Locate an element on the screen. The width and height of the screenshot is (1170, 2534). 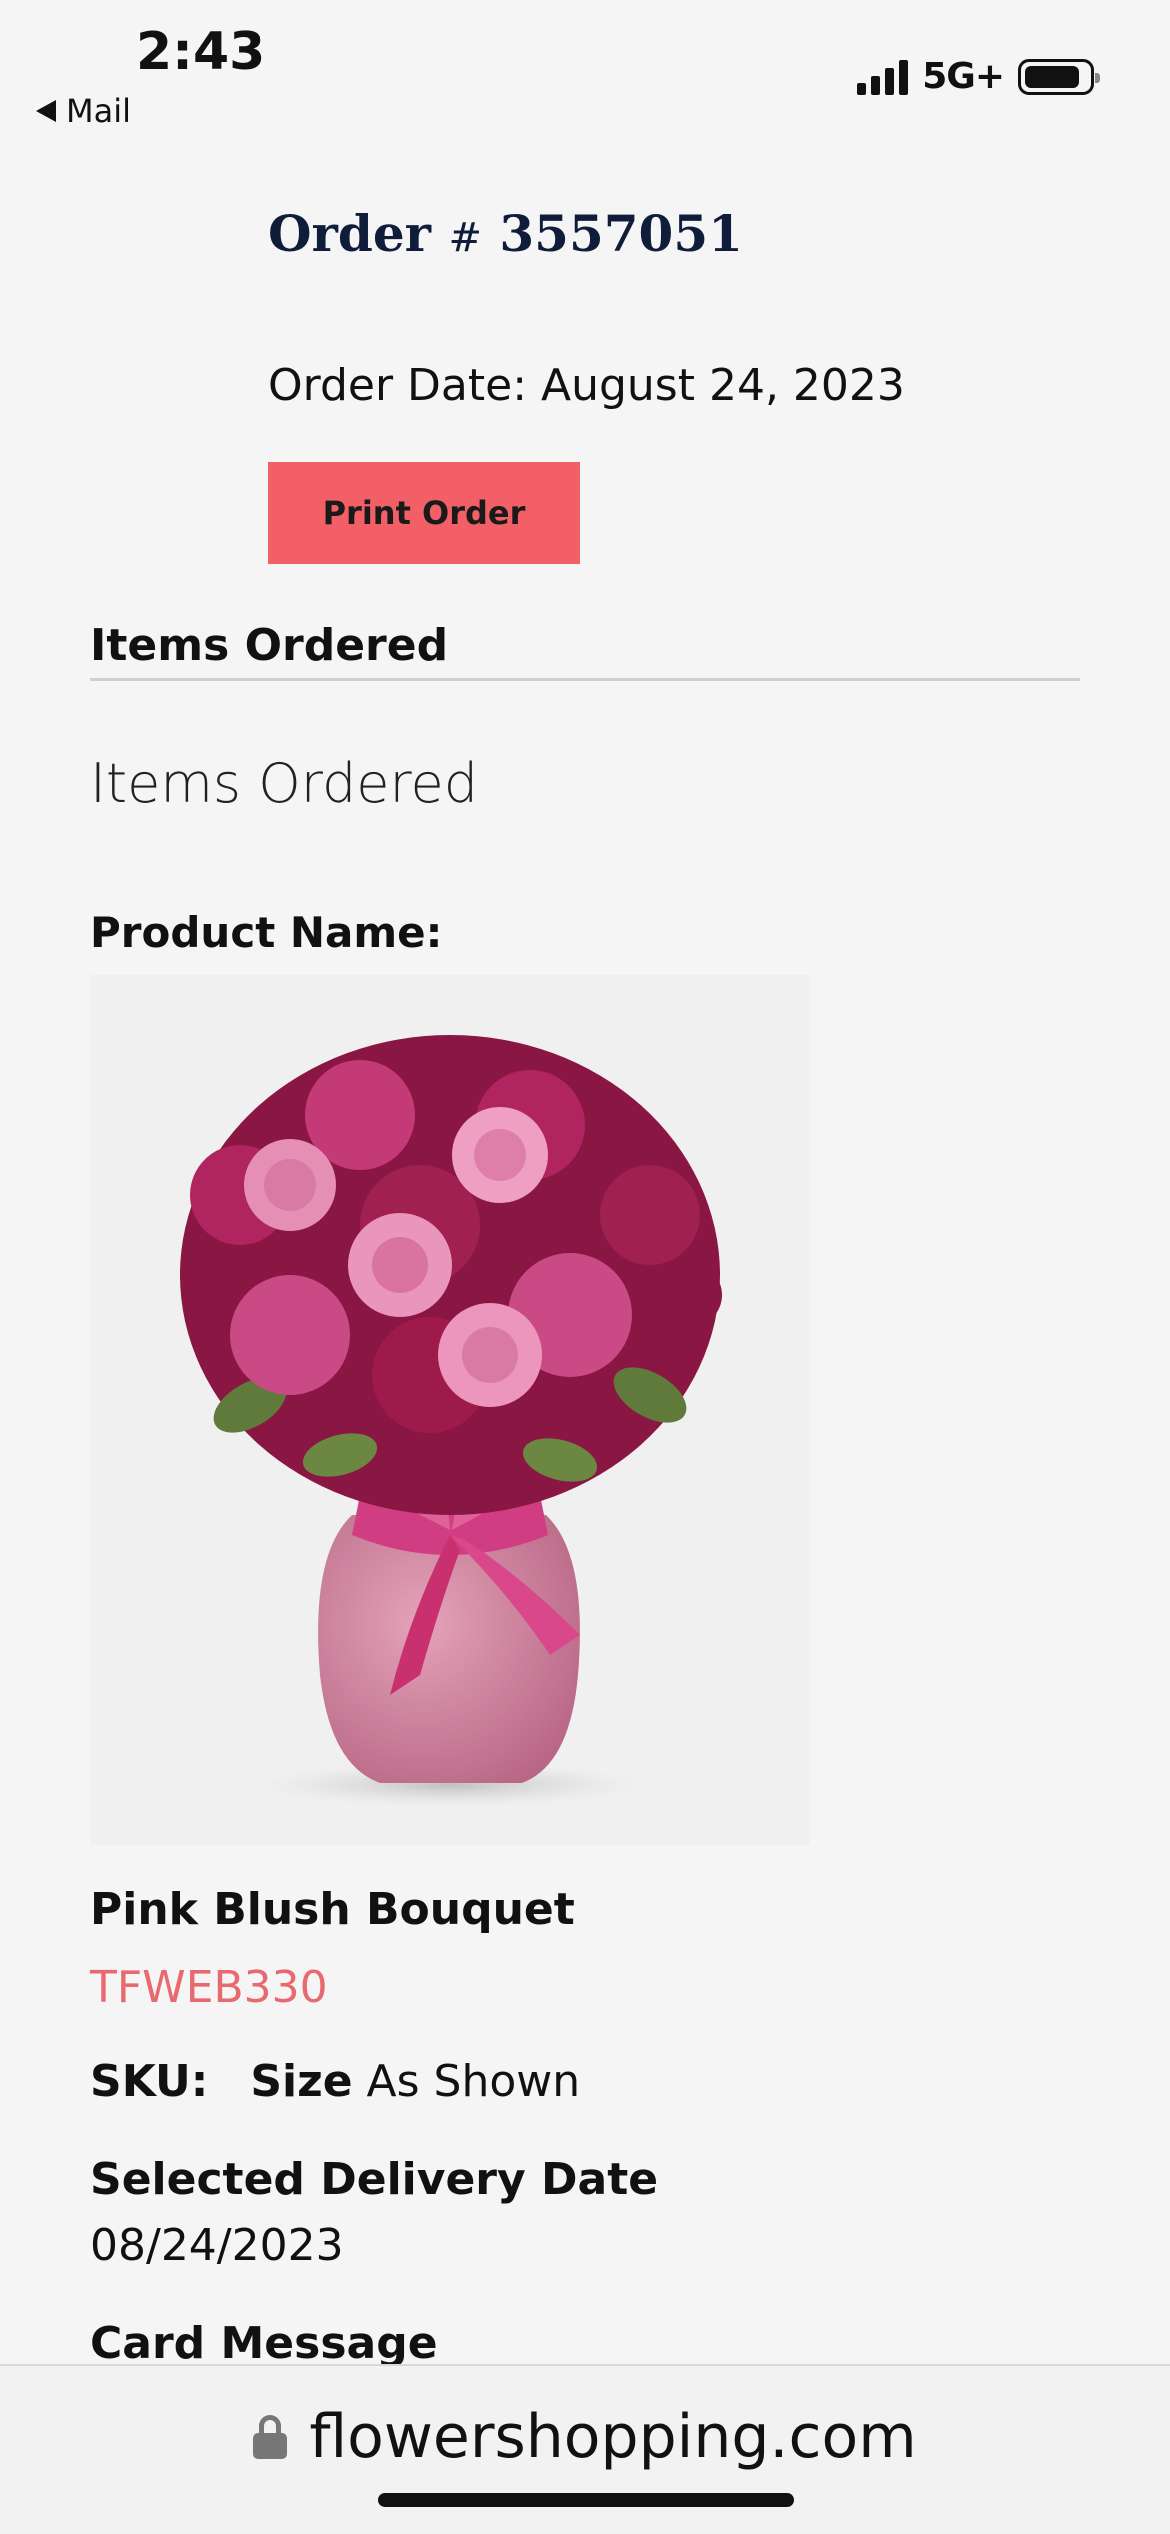
browser-toolbar: flowershopping.com is located at coordinates (585, 2449).